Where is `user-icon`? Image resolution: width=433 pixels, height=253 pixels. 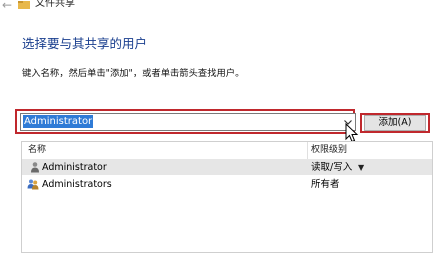 user-icon is located at coordinates (35, 167).